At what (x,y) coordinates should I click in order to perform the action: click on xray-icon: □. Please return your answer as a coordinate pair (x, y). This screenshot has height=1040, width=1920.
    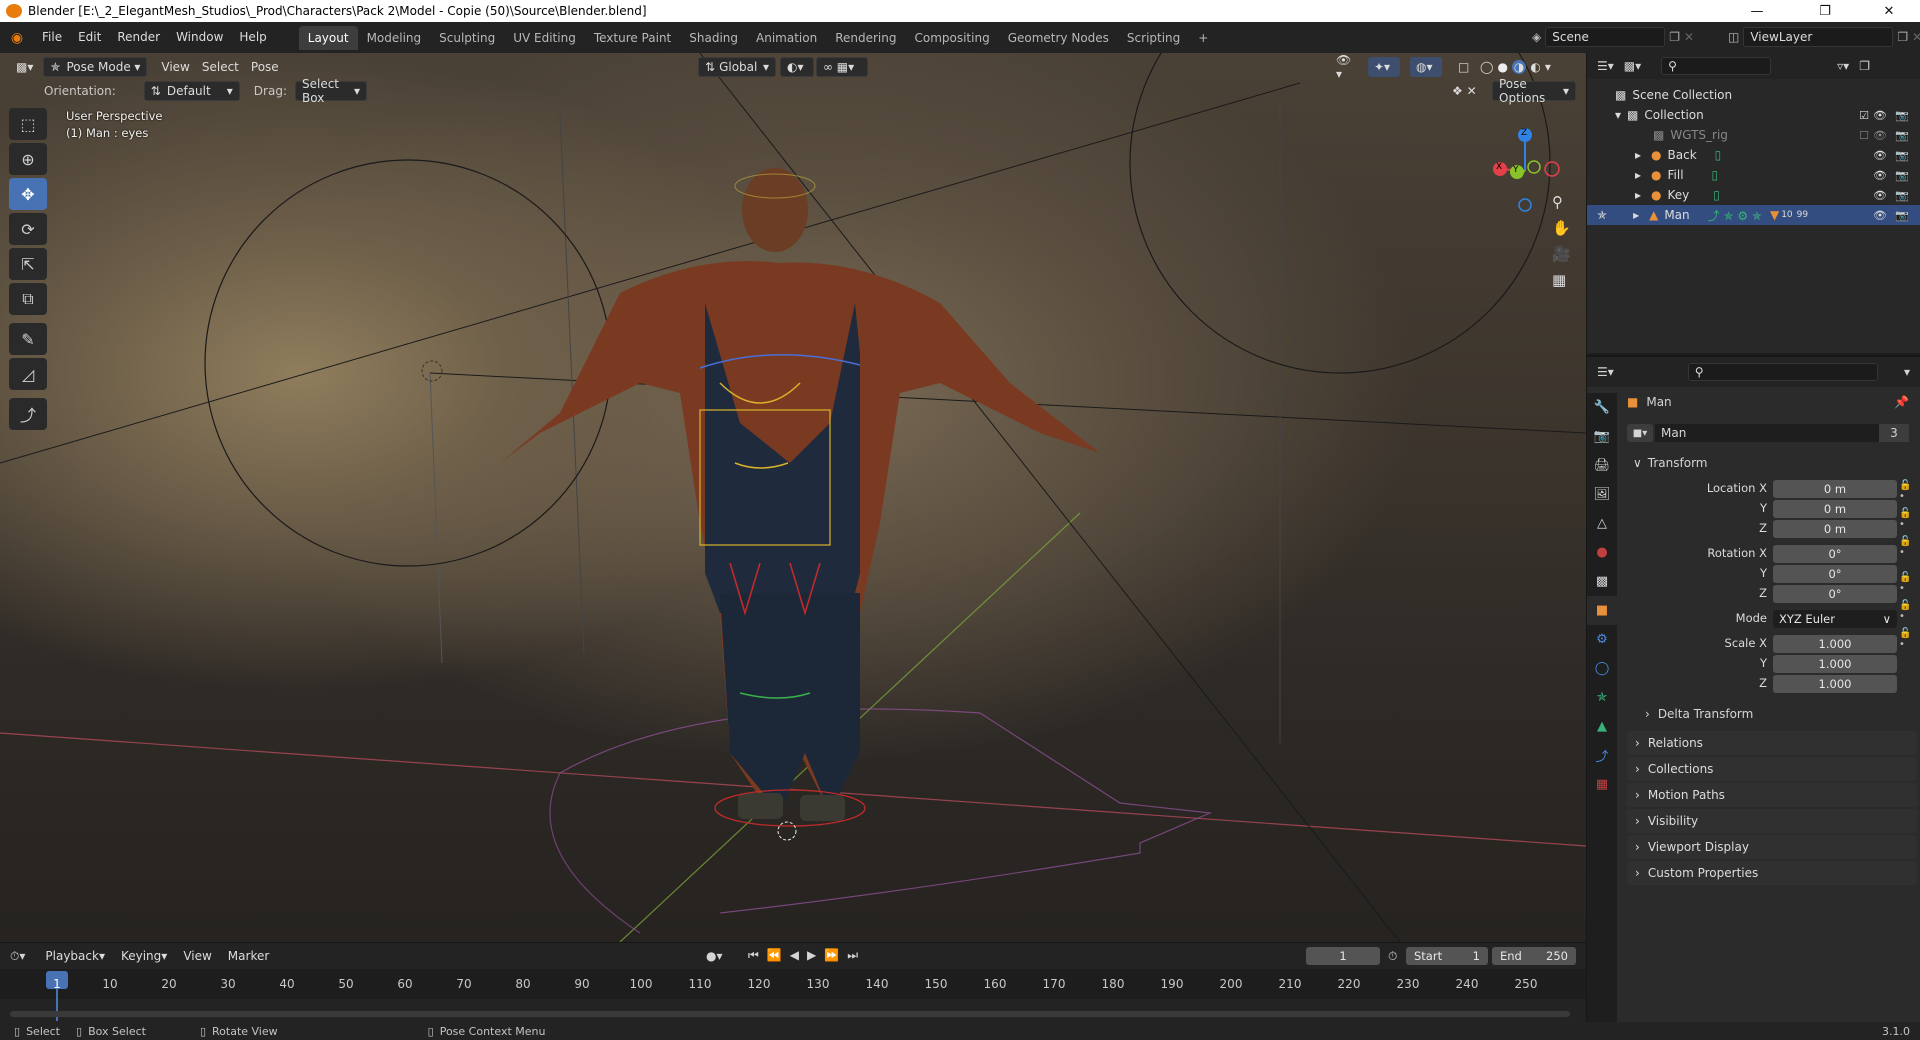
    Looking at the image, I should click on (1461, 67).